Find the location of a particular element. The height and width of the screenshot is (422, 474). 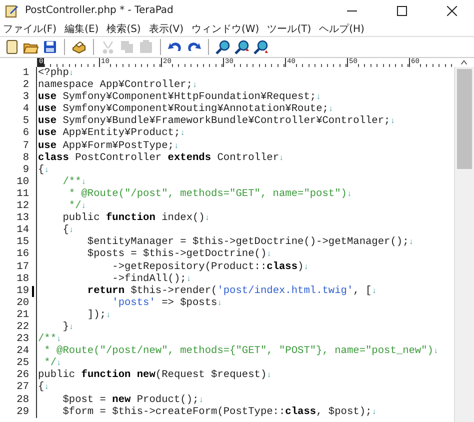

line-number: 25 is located at coordinates (22, 363).